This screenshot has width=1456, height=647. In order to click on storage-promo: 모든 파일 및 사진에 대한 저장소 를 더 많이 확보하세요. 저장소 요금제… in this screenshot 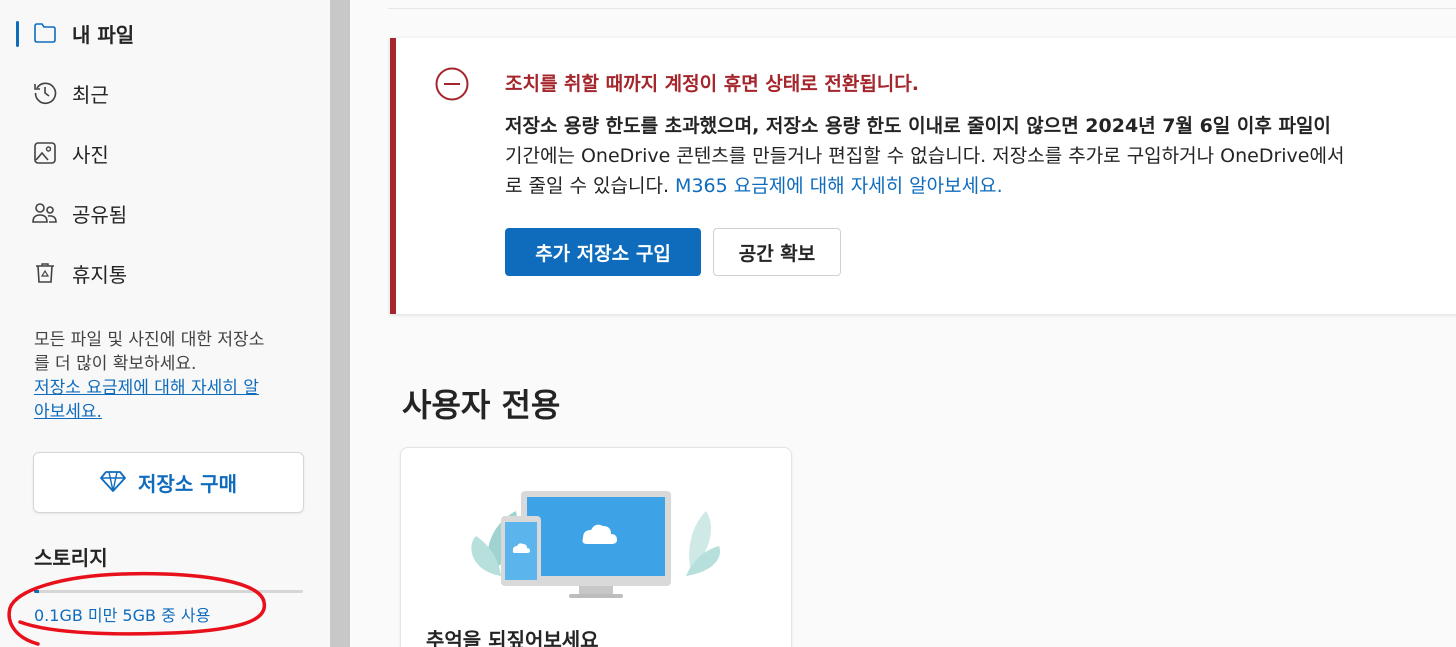, I will do `click(169, 376)`.